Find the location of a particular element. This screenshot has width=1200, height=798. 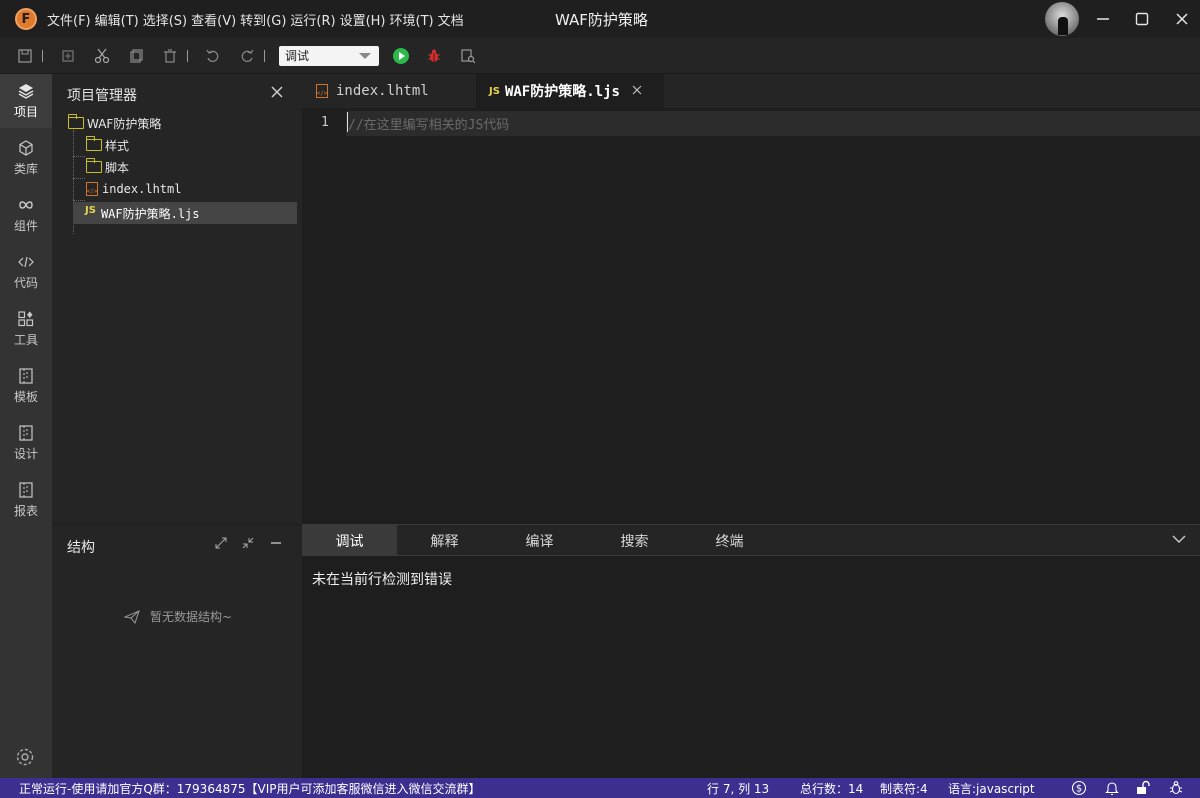

menu-run: 运行(R) is located at coordinates (312, 19).